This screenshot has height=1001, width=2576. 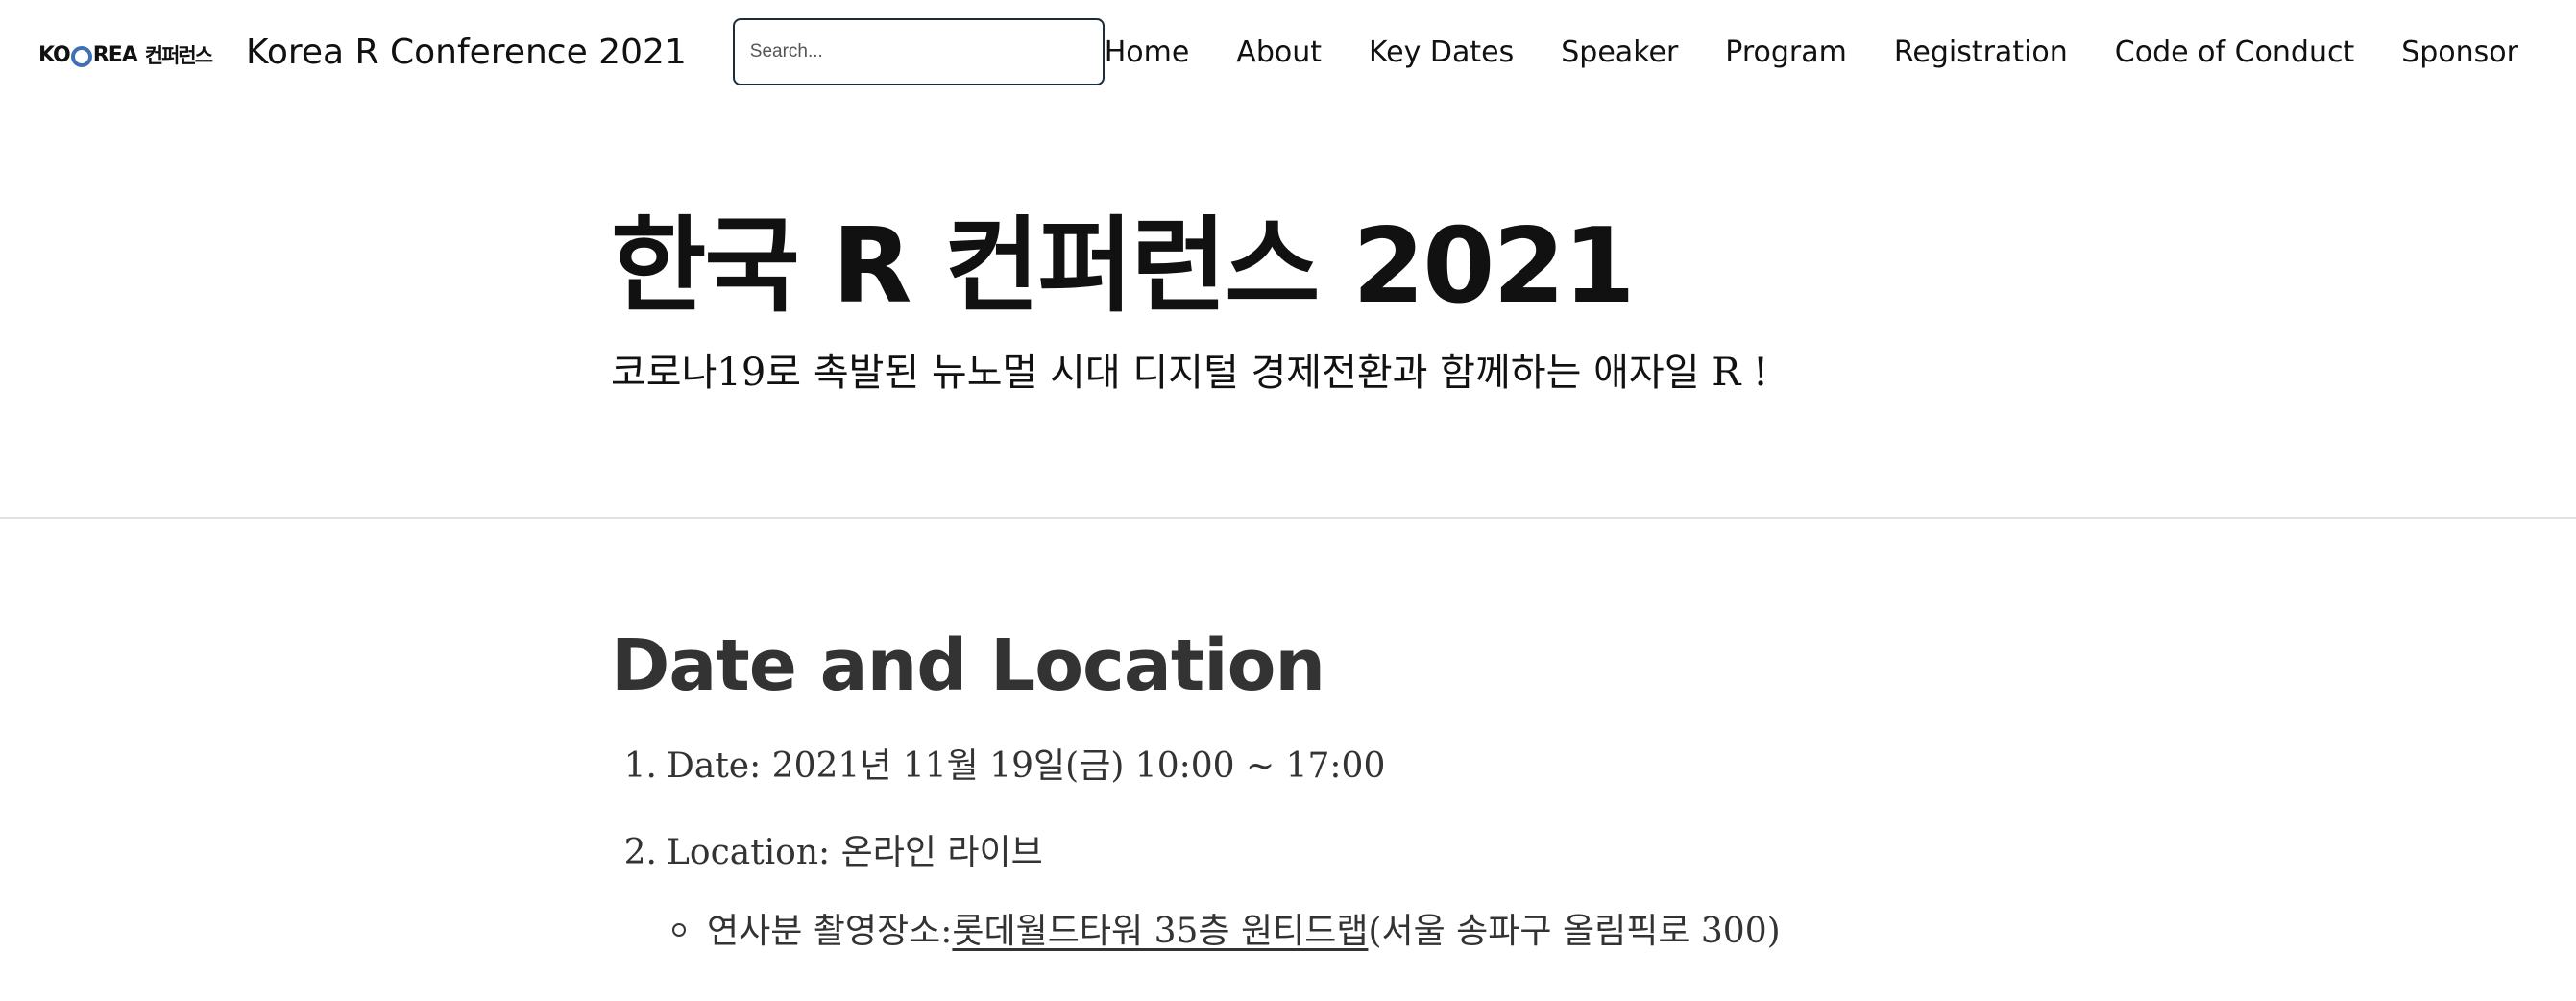 What do you see at coordinates (1027, 766) in the screenshot?
I see `date-text: Date: 2021년 11월 19일(금) 10:00 ~ 17:00` at bounding box center [1027, 766].